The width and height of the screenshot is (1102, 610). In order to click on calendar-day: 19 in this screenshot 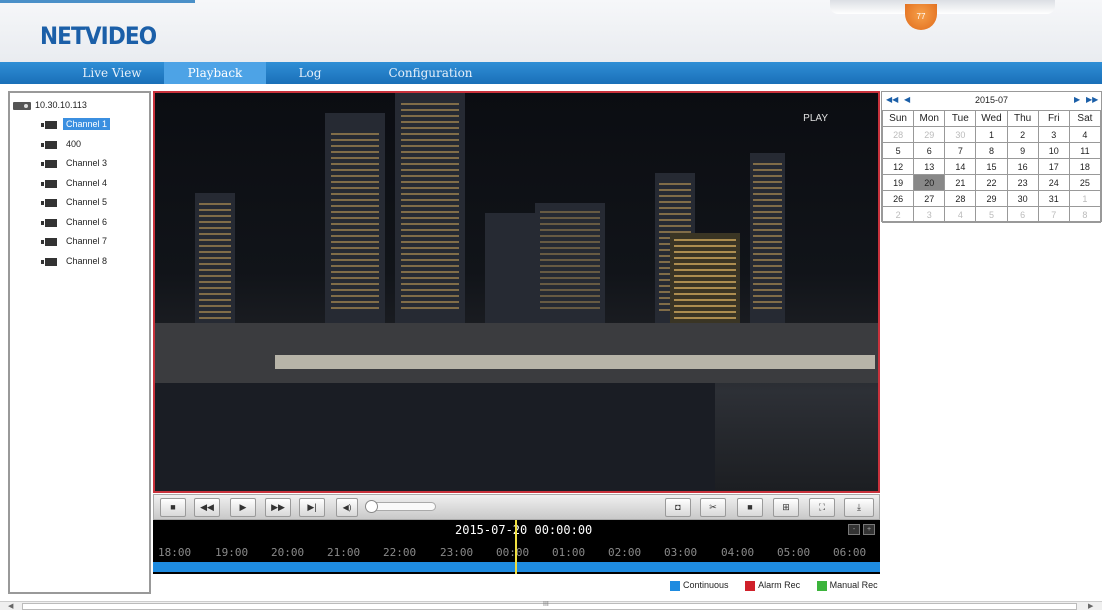, I will do `click(898, 182)`.